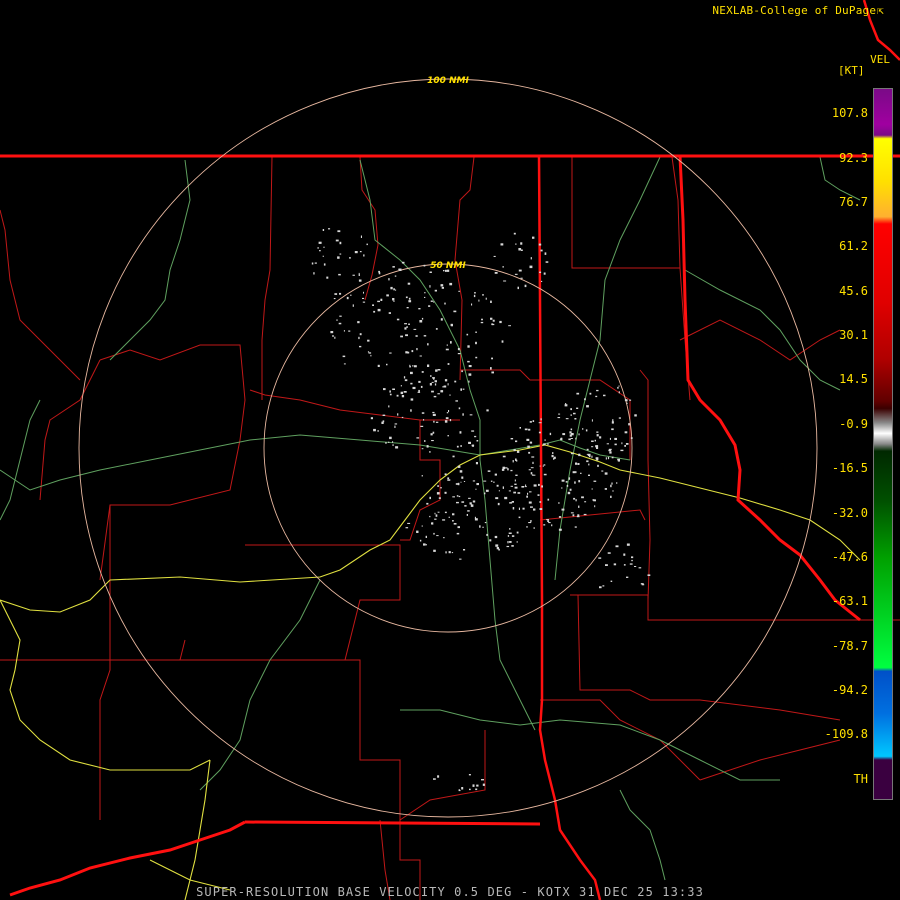  I want to click on state-border, so click(392, 823).